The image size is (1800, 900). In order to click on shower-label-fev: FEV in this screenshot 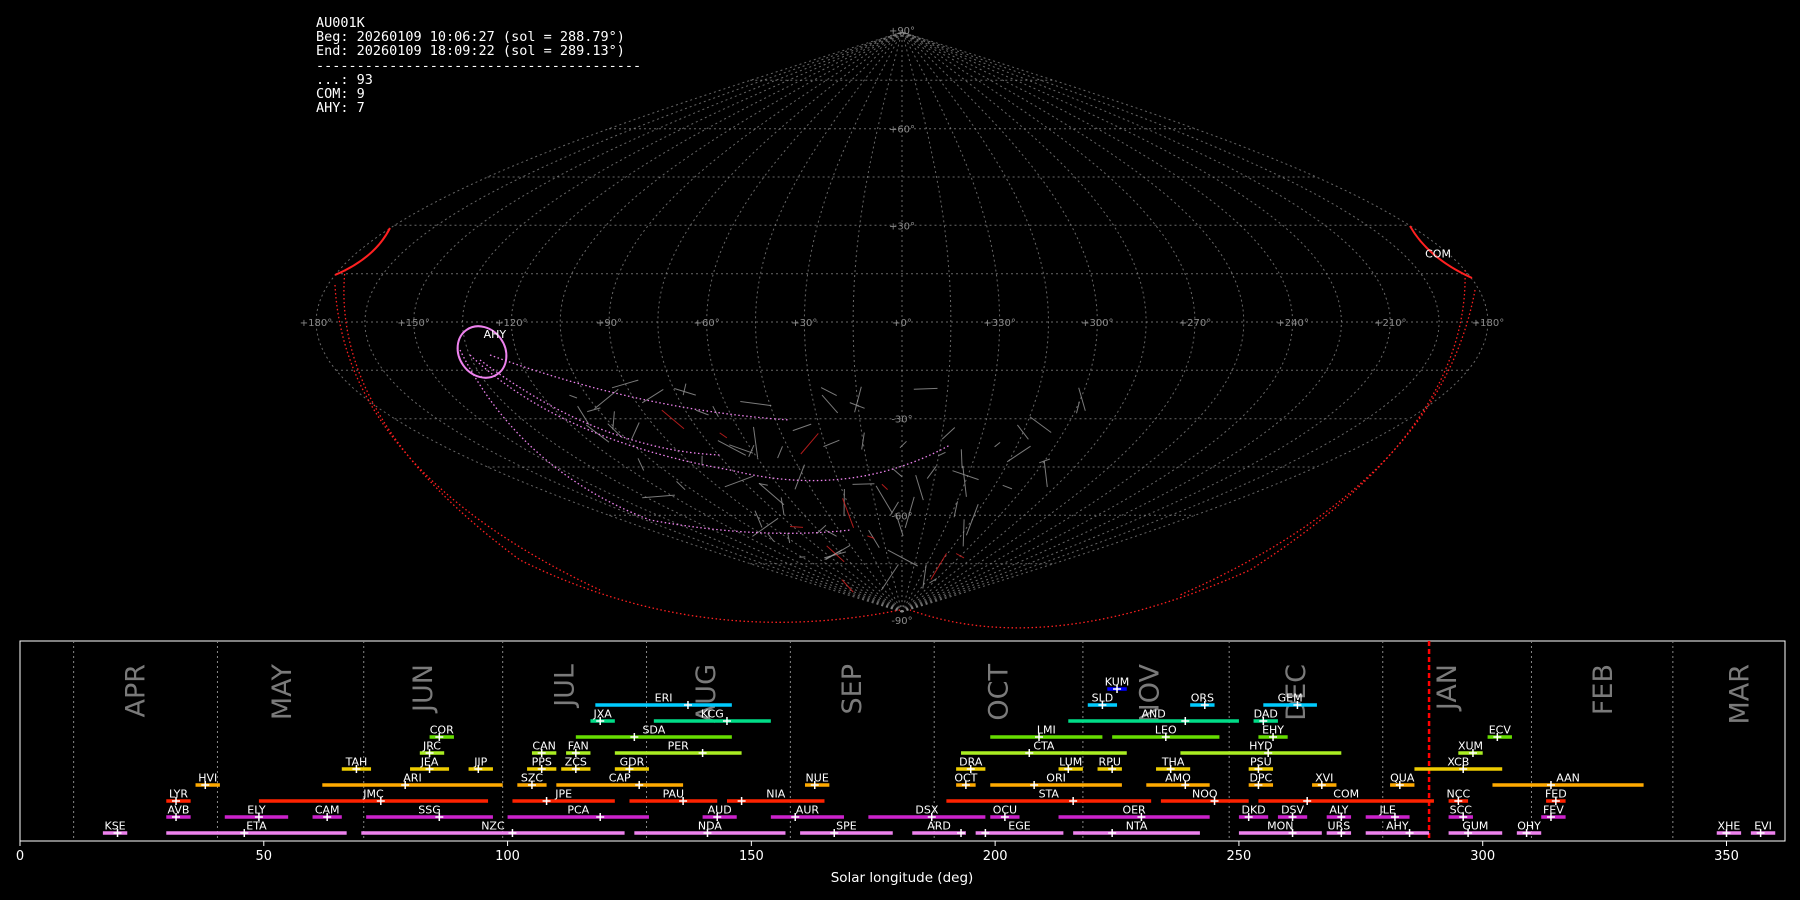, I will do `click(1553, 810)`.